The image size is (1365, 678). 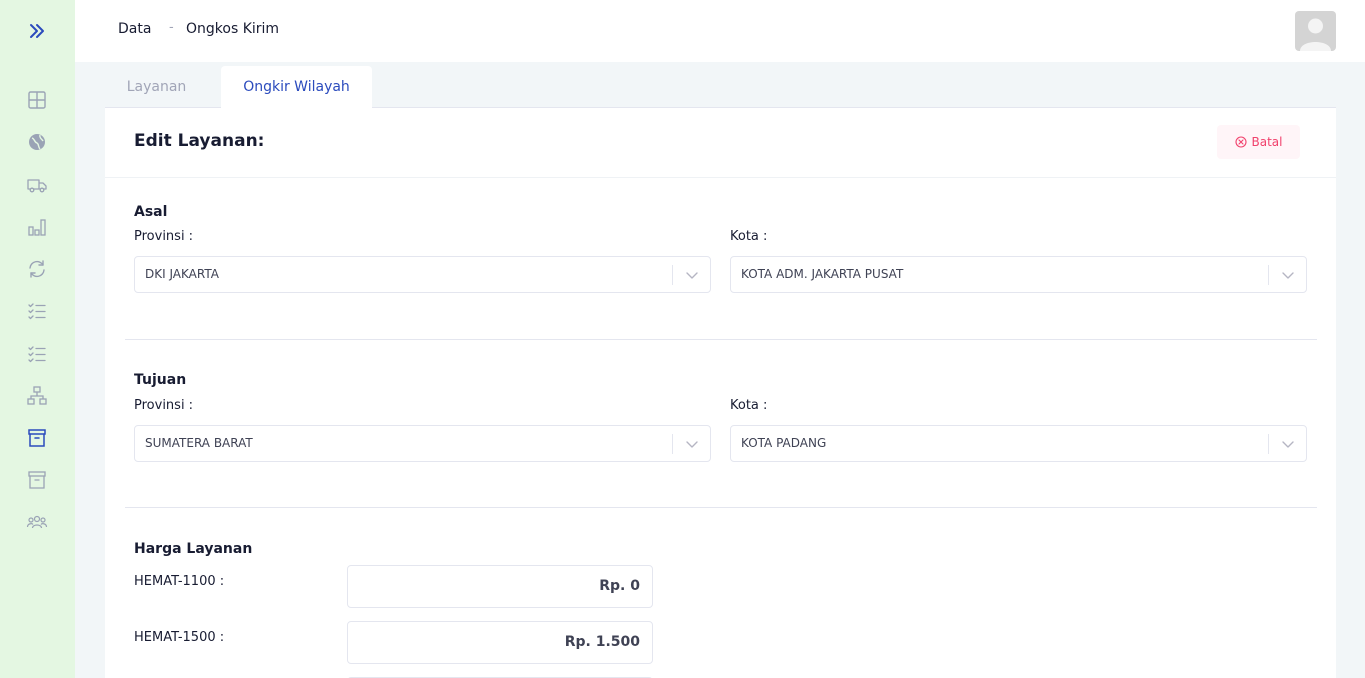 I want to click on price-input-hemat-1500: Rp. 1.500, so click(x=500, y=642).